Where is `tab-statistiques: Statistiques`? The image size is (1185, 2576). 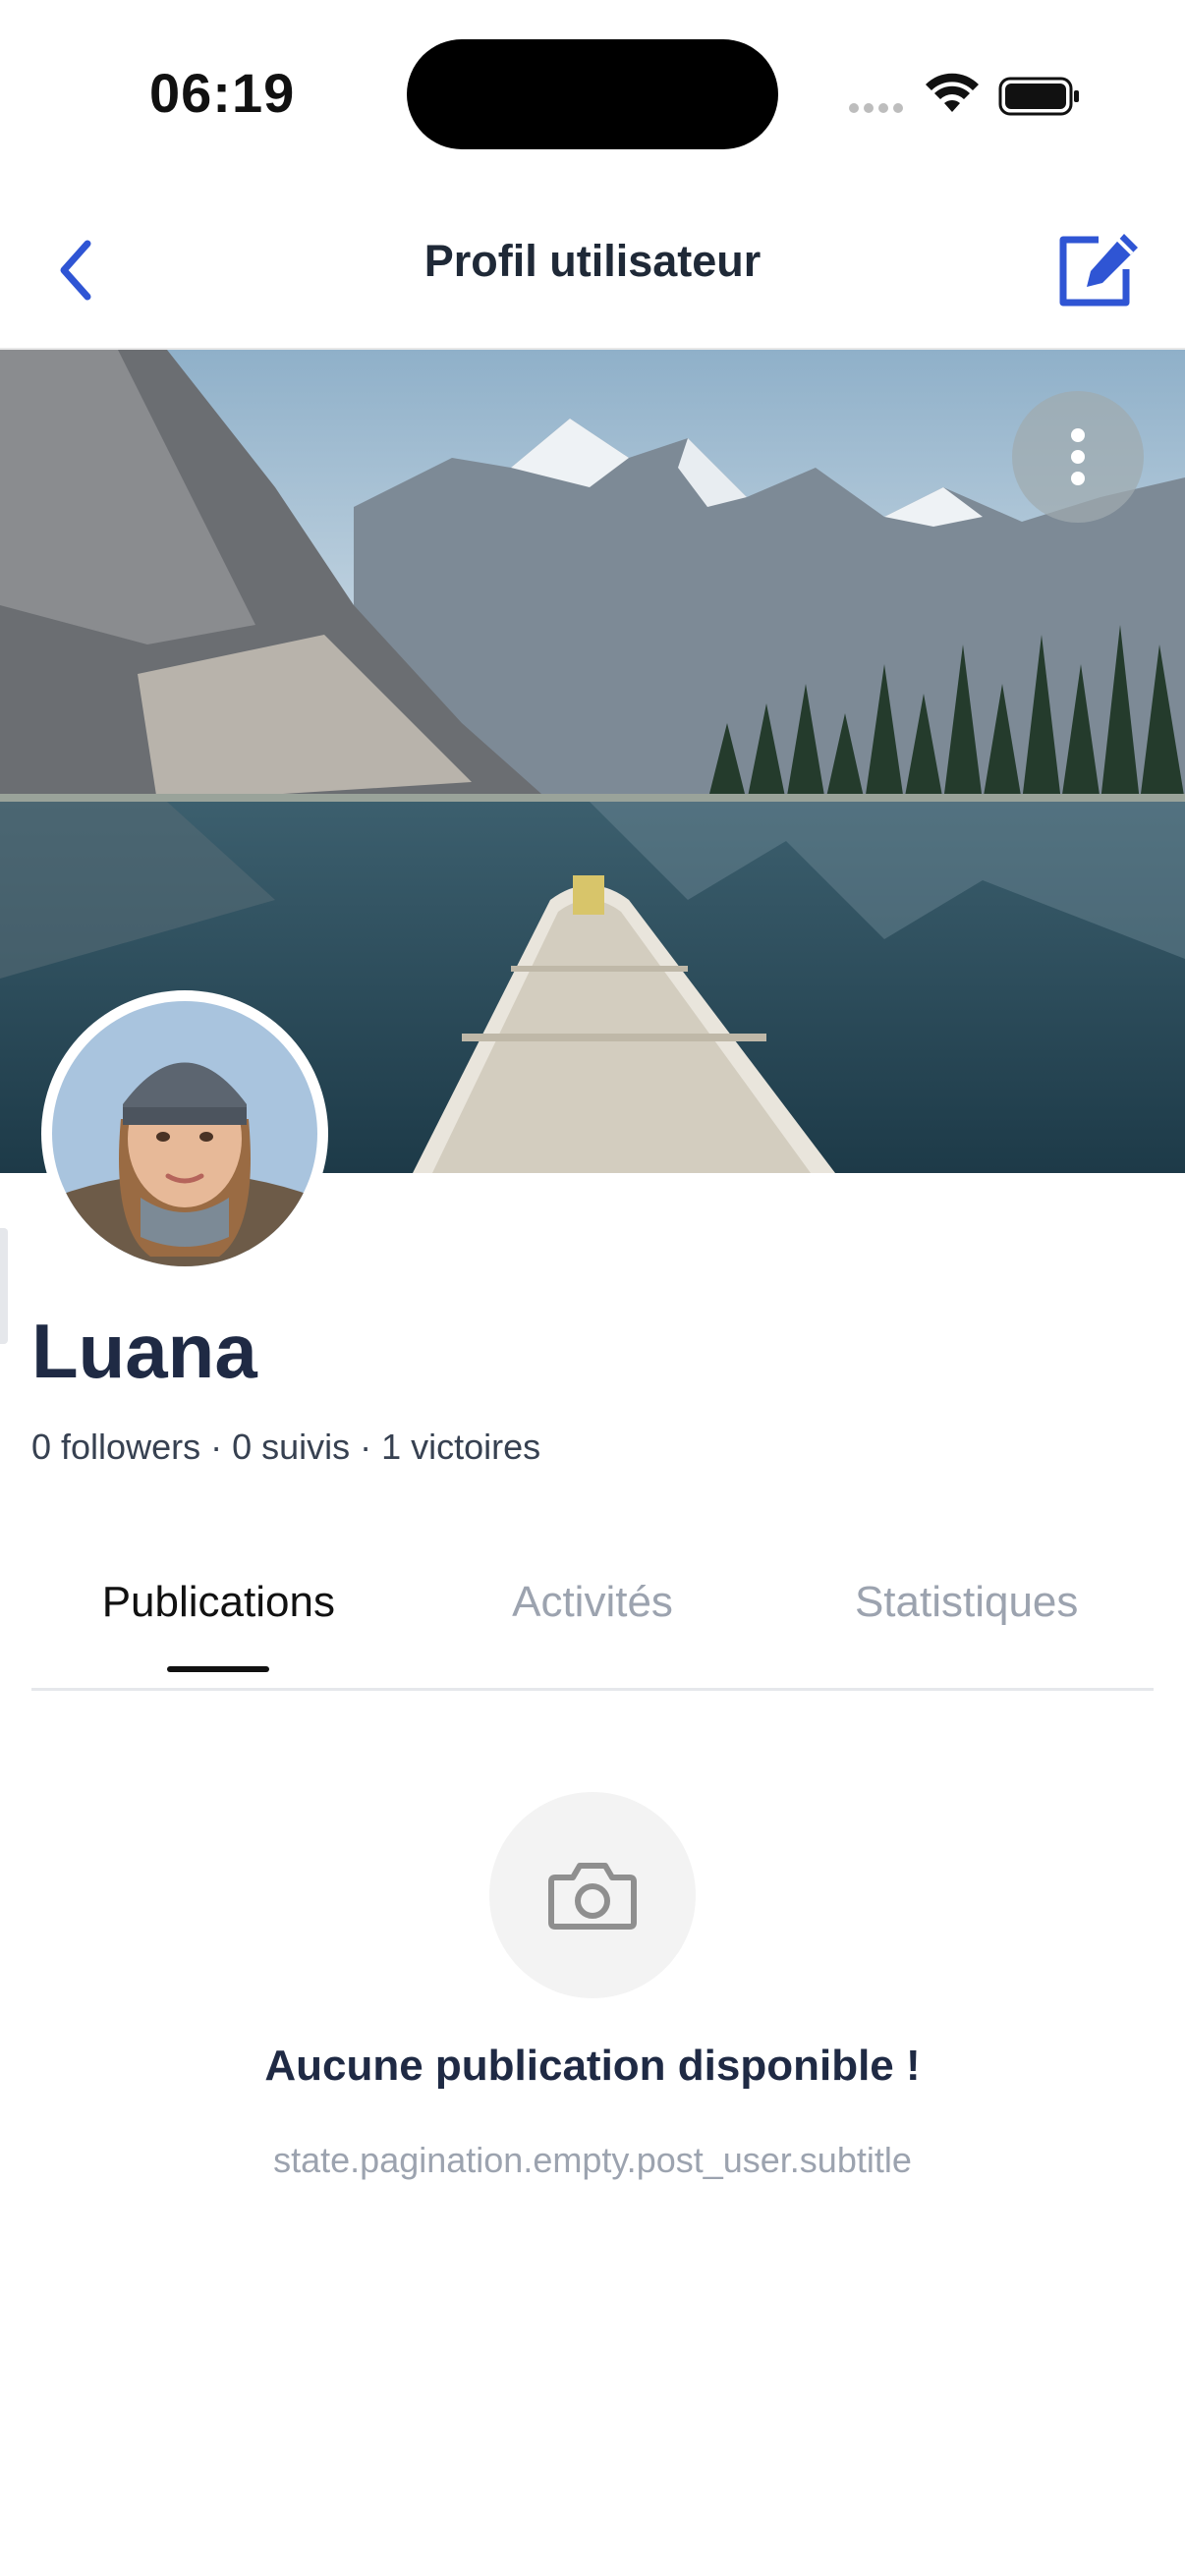
tab-statistiques: Statistiques is located at coordinates (967, 1625).